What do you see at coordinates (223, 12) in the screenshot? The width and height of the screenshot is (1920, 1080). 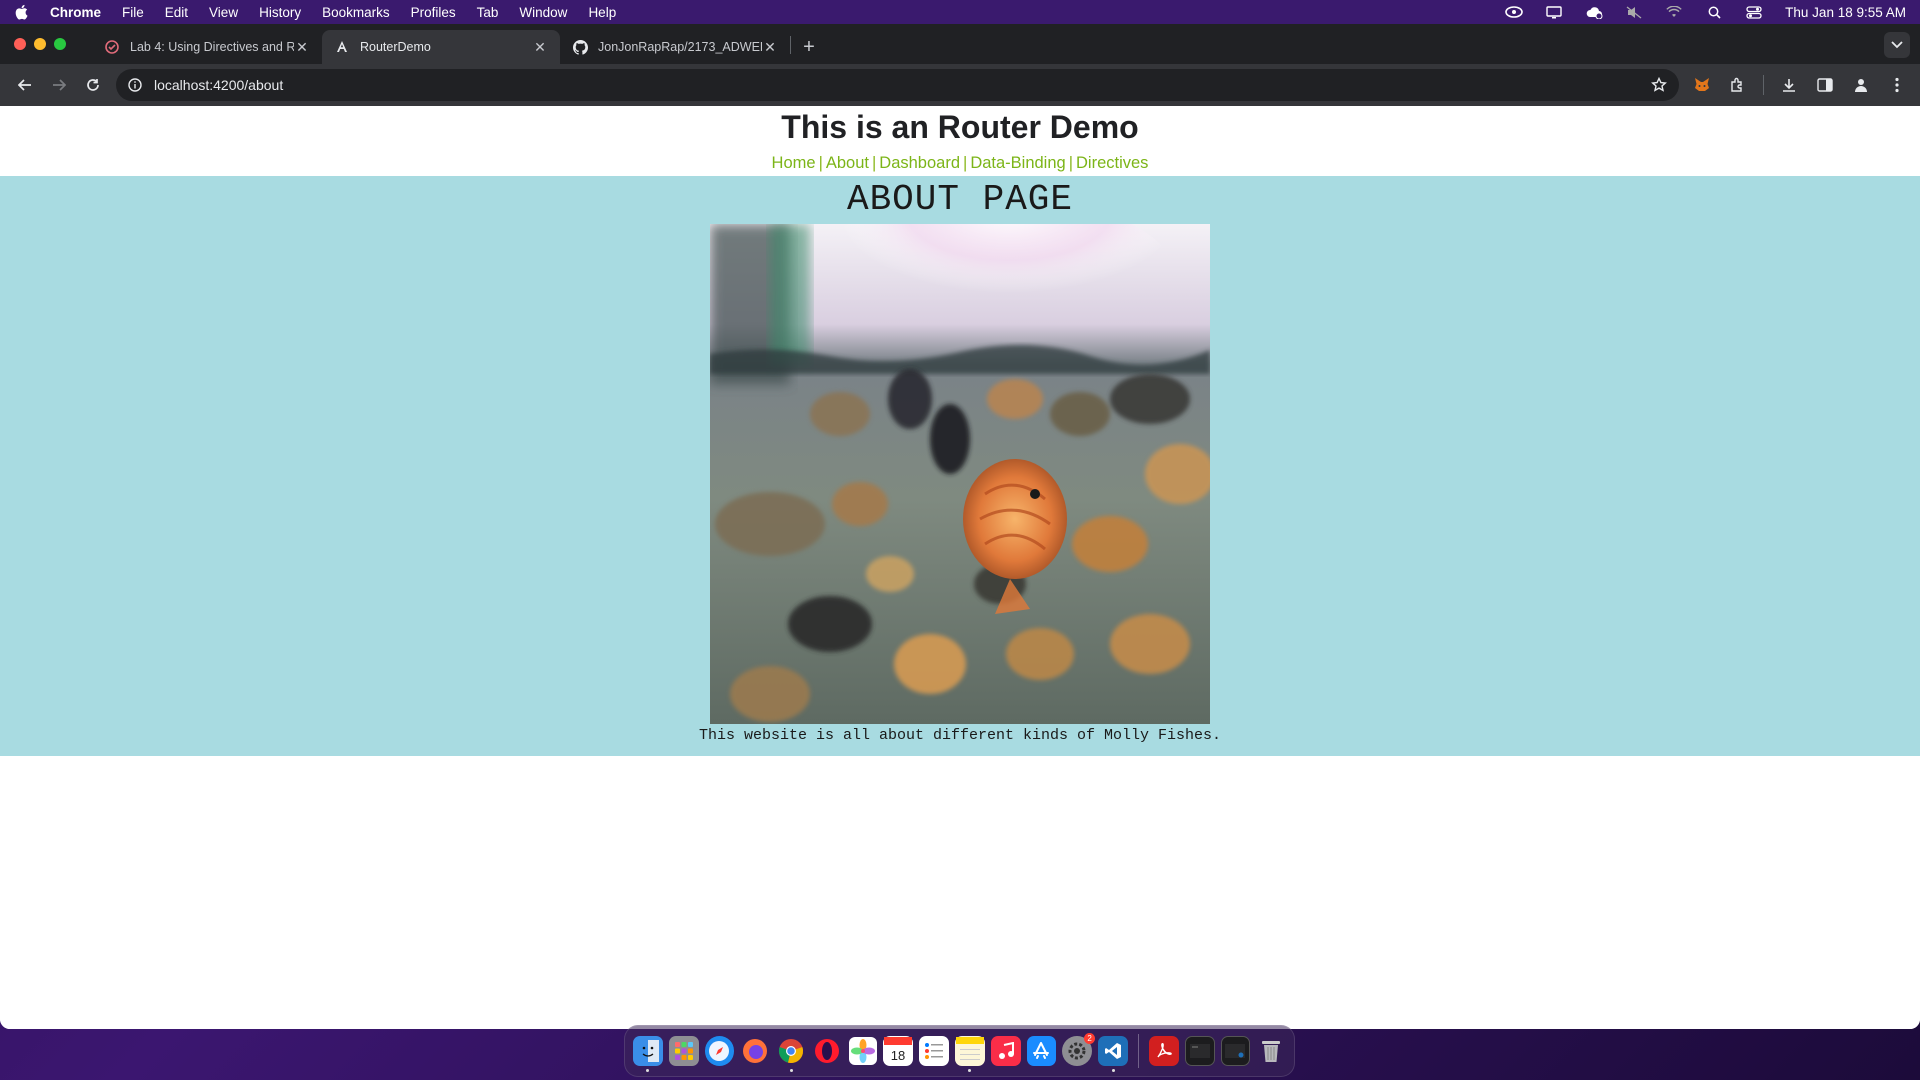 I see `menu-view: View` at bounding box center [223, 12].